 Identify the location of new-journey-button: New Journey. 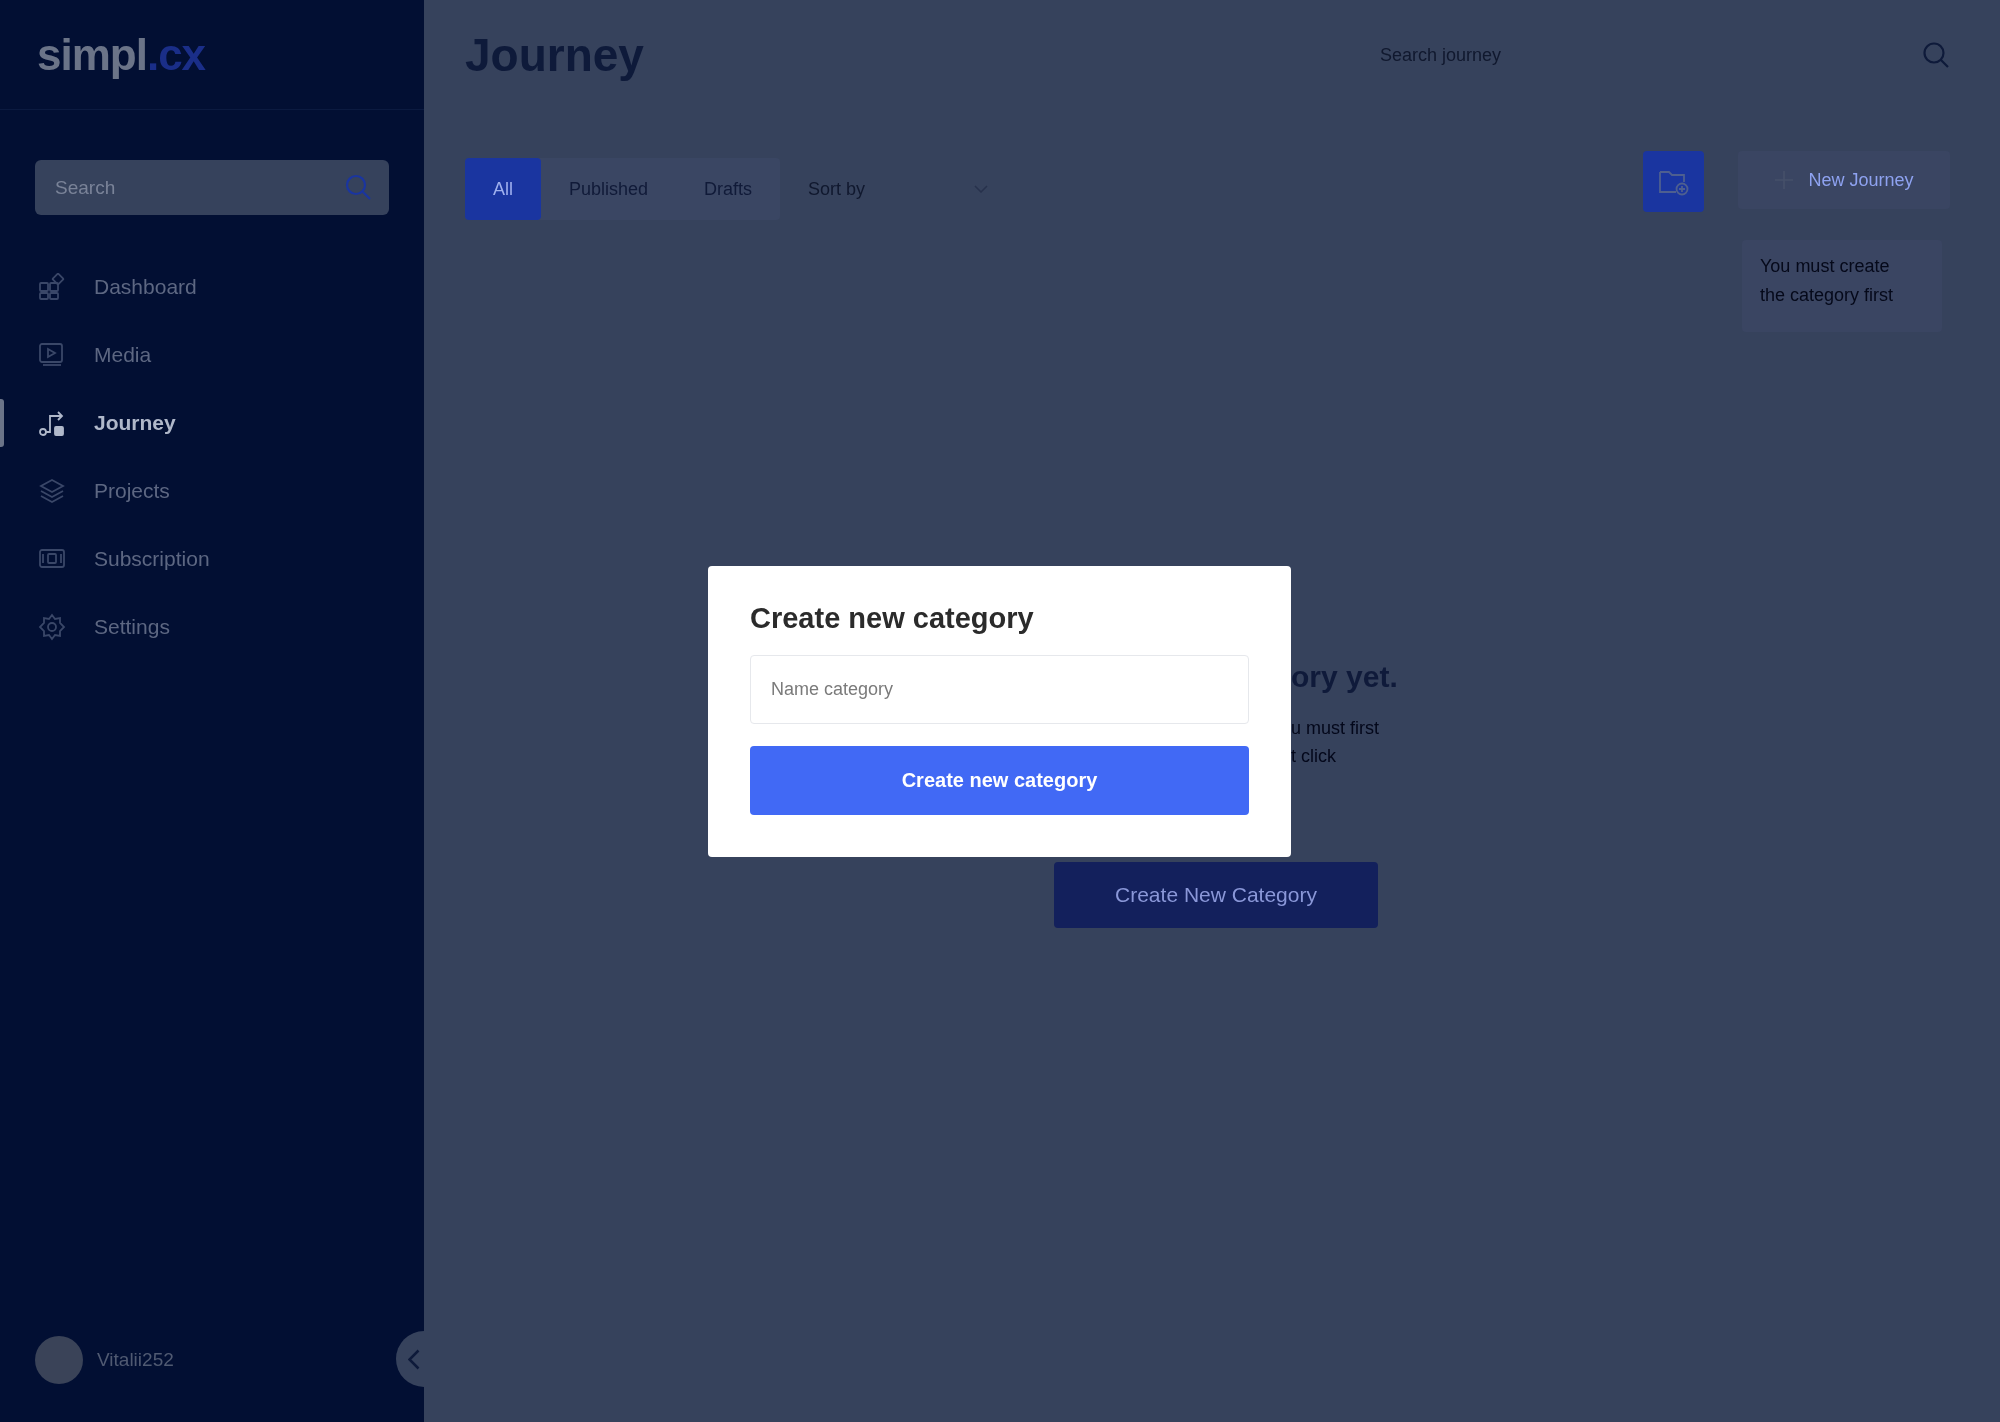
(1844, 180).